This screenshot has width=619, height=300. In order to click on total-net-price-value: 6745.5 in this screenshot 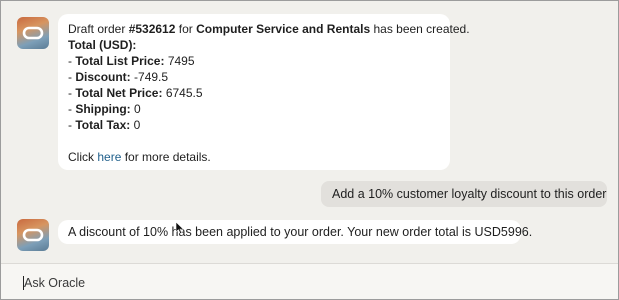, I will do `click(182, 93)`.